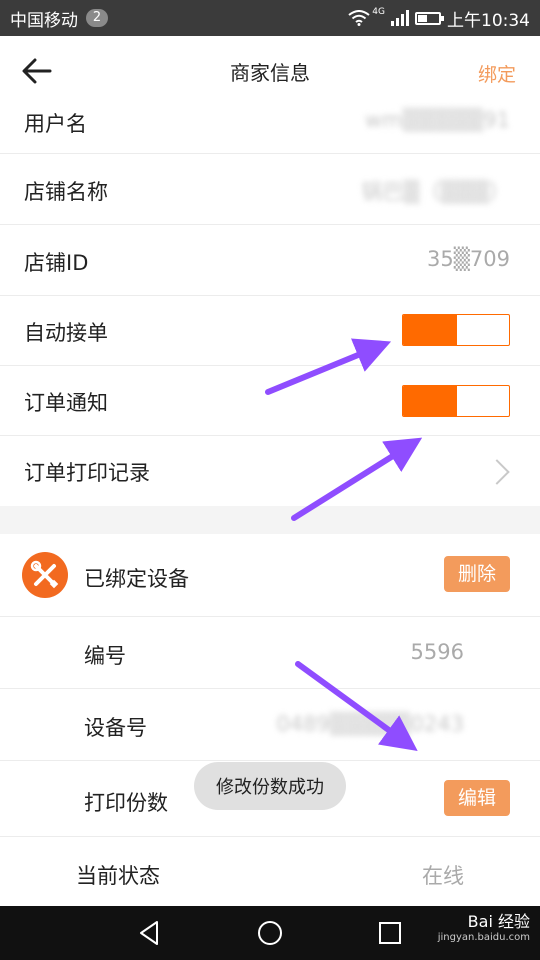  I want to click on network-type-label: 4G, so click(378, 12).